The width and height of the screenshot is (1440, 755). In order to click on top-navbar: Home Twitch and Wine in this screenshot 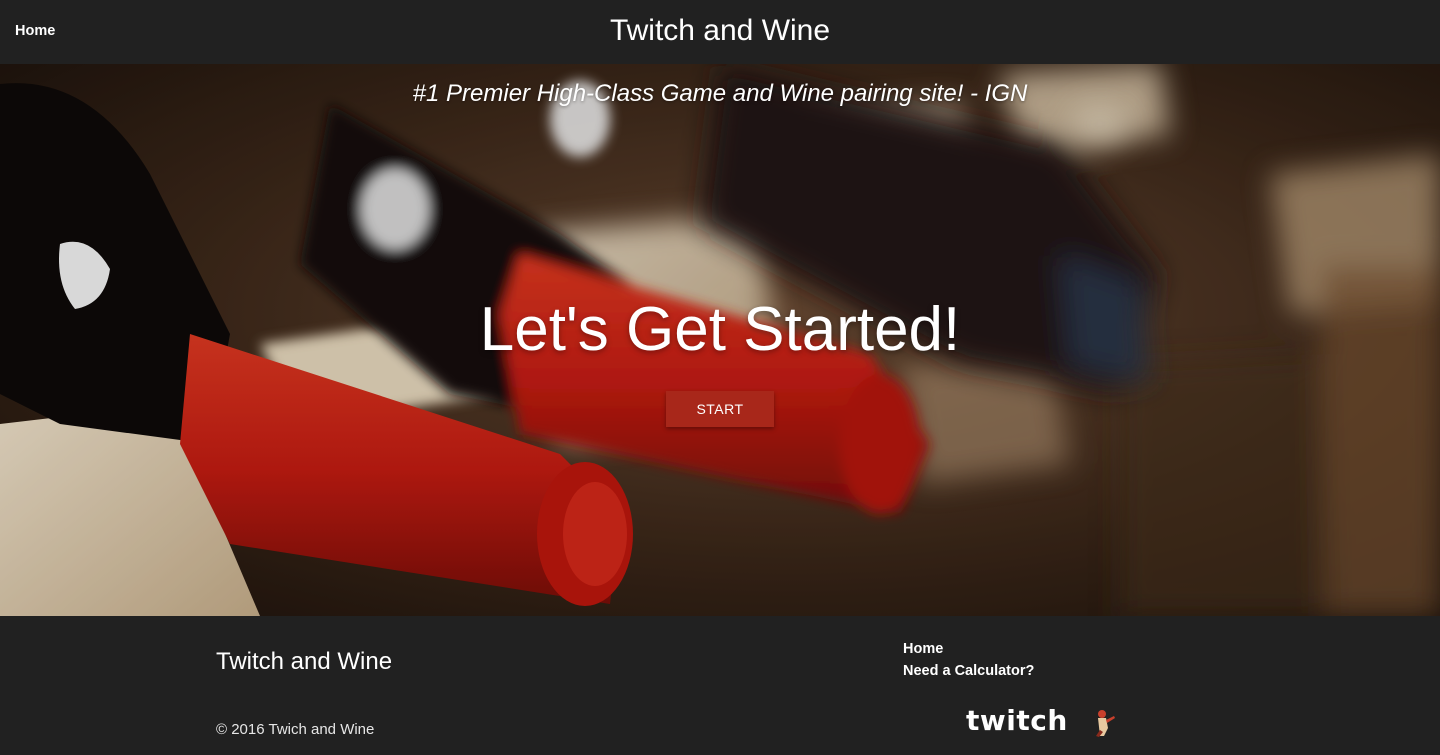, I will do `click(720, 32)`.